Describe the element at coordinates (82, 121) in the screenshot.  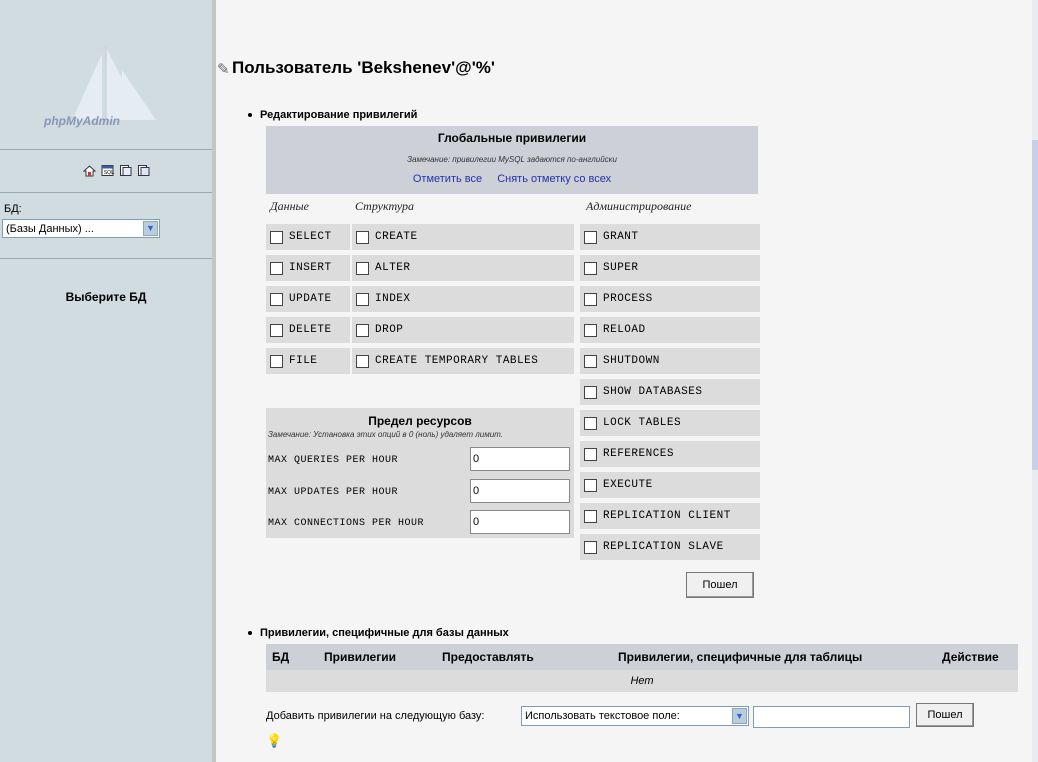
I see `logo-text: phpMyAdmin` at that location.